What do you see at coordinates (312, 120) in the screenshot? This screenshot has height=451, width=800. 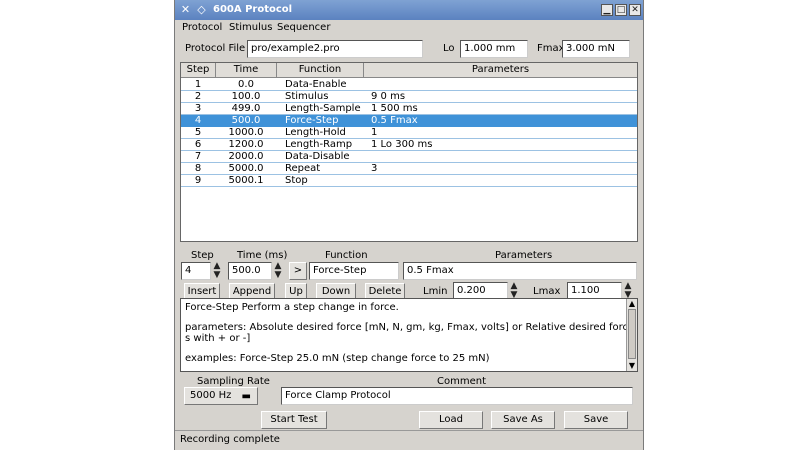 I see `table-cell-function: Force-Step` at bounding box center [312, 120].